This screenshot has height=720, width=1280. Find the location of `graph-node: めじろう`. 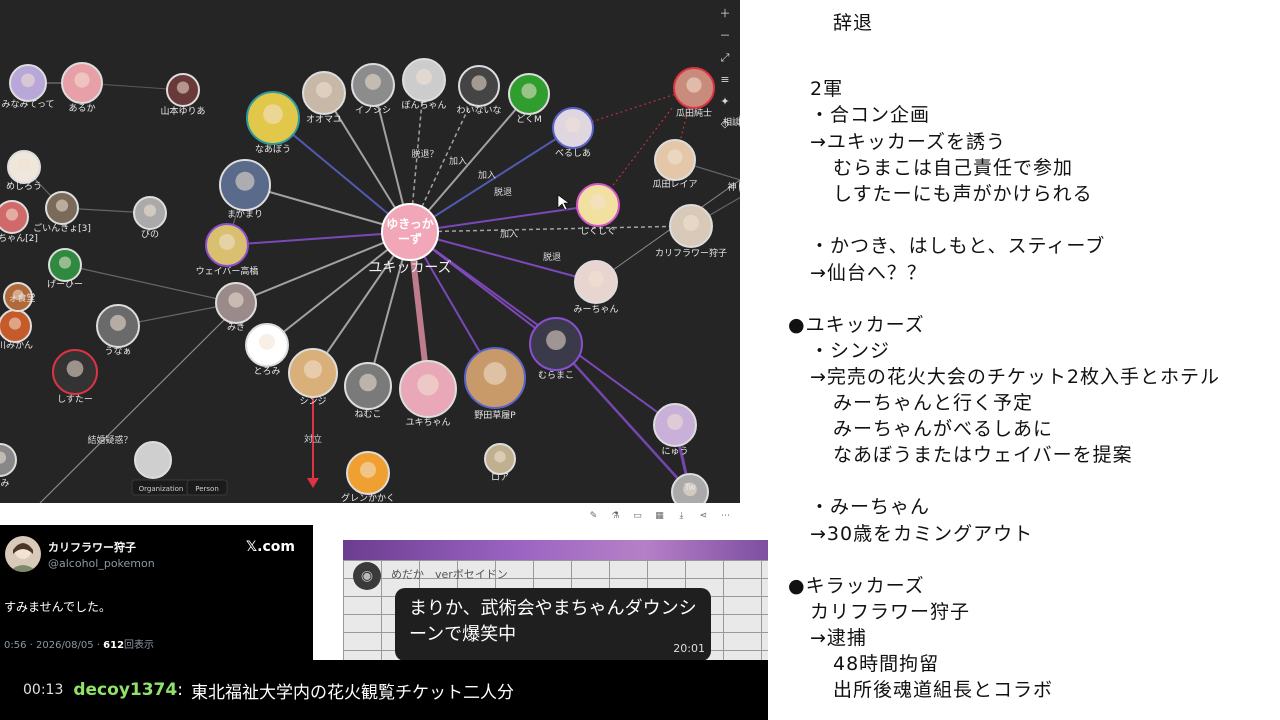

graph-node: めじろう is located at coordinates (24, 171).